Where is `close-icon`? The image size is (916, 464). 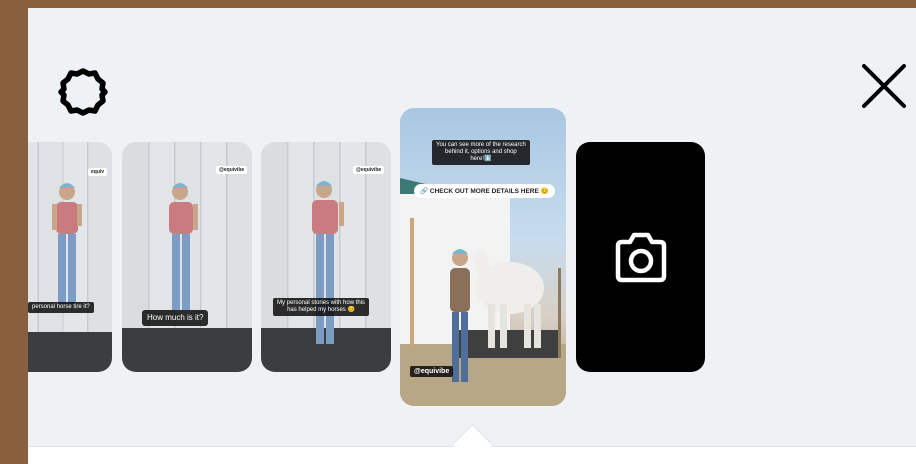 close-icon is located at coordinates (884, 86).